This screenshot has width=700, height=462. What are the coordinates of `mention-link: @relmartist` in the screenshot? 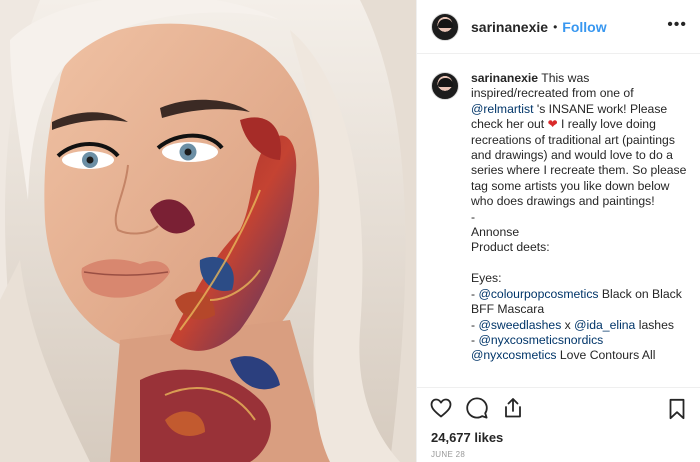 It's located at (502, 109).